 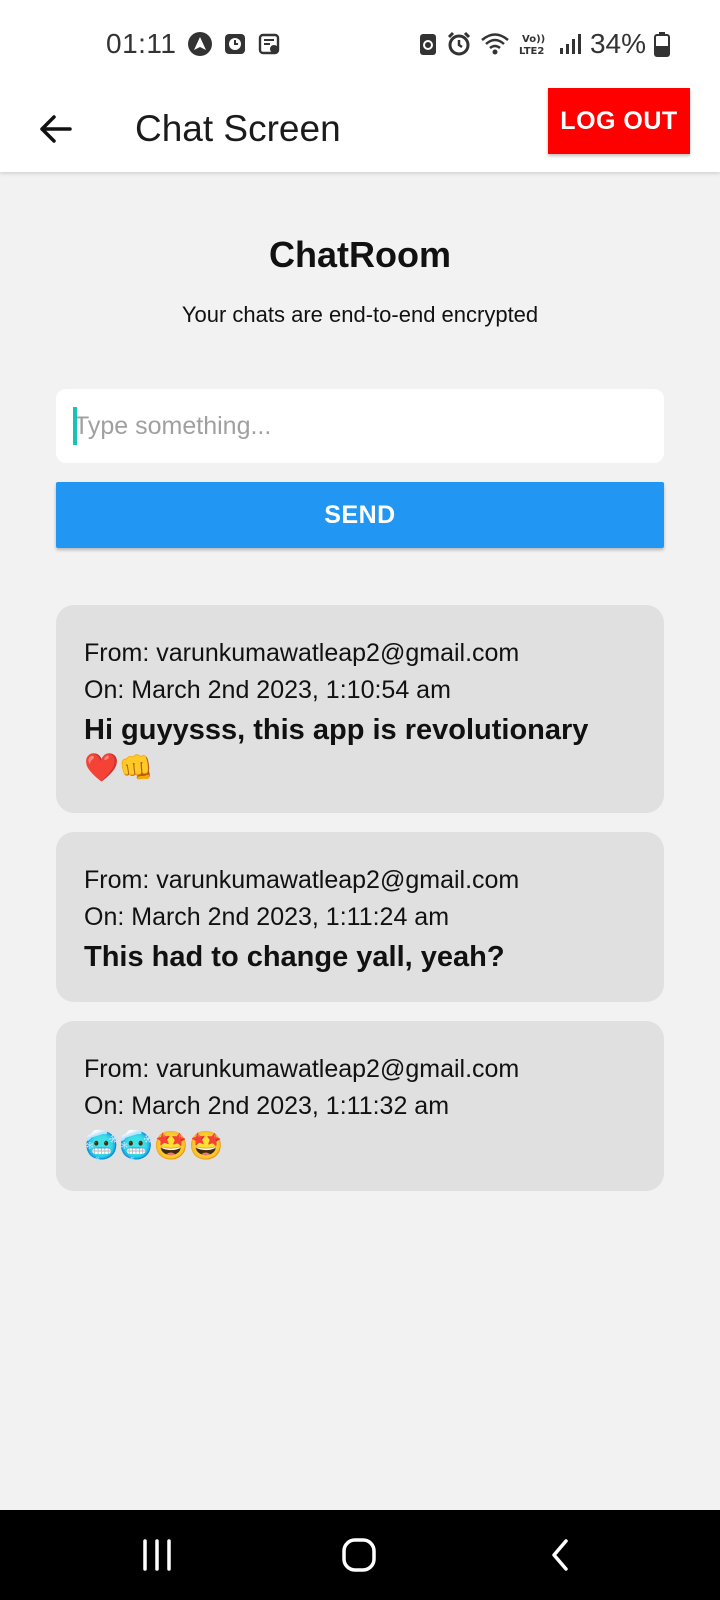 What do you see at coordinates (360, 1146) in the screenshot?
I see `message-text: 🥶🥶🤩🤩` at bounding box center [360, 1146].